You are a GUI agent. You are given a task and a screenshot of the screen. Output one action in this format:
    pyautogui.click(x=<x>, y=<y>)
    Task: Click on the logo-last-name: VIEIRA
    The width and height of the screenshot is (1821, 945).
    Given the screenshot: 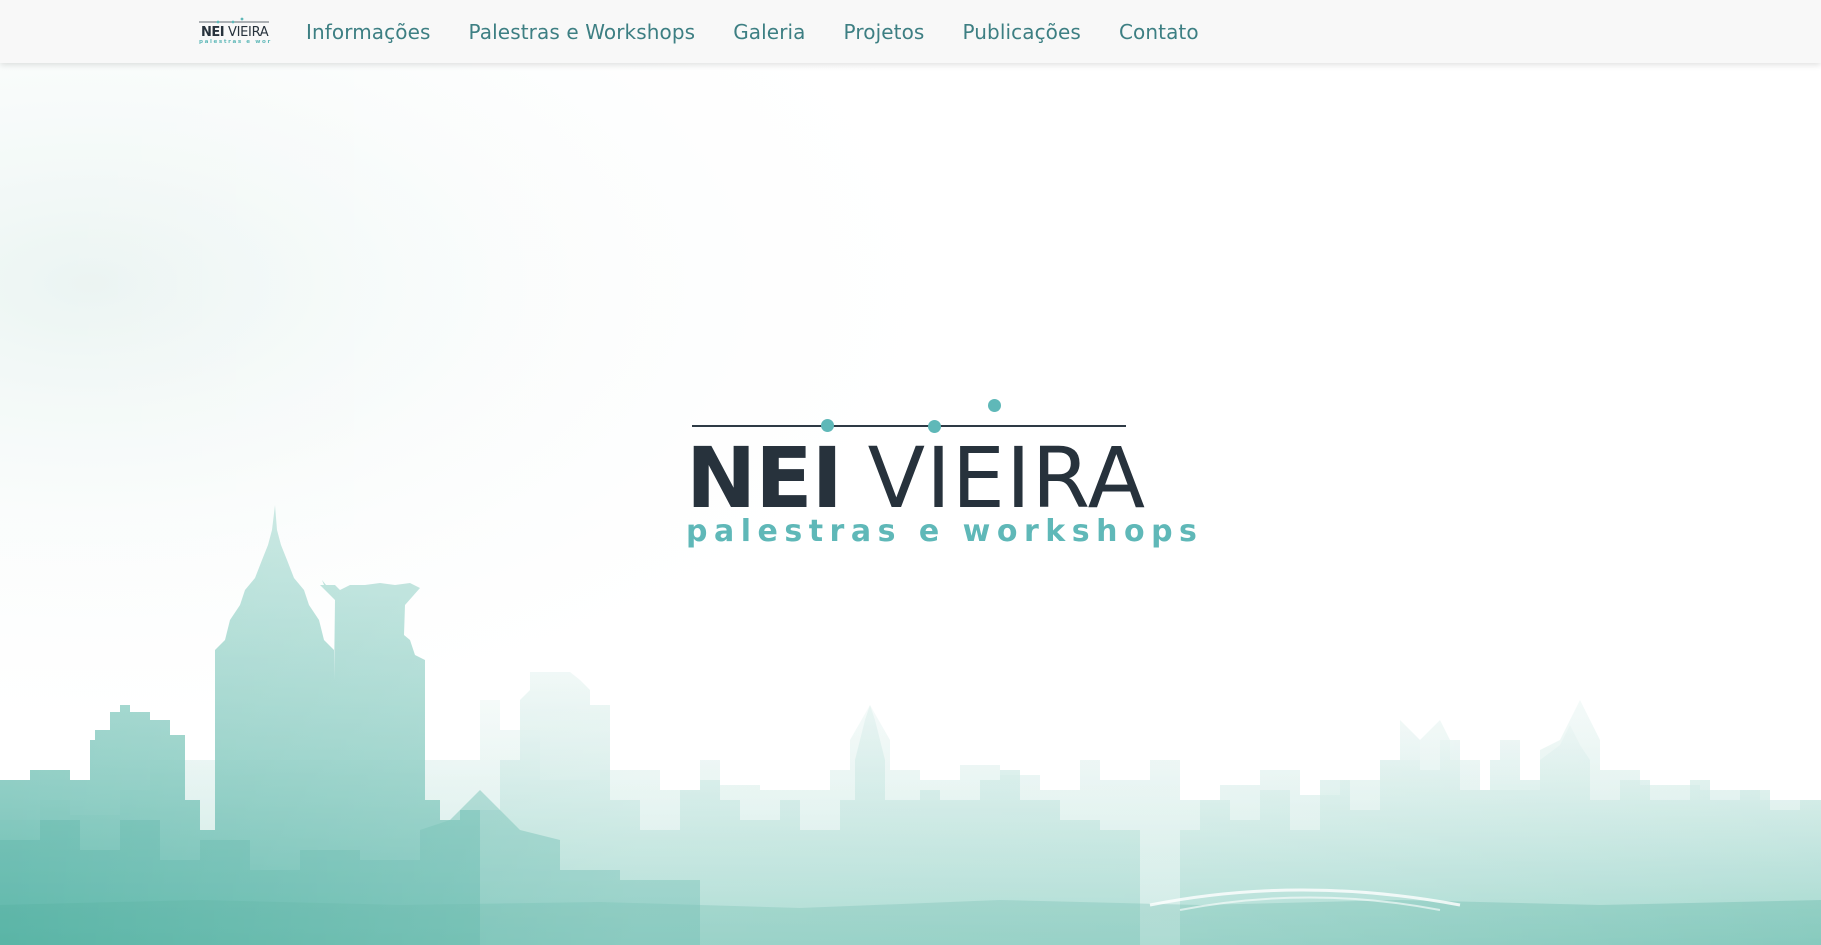 What is the action you would take?
    pyautogui.click(x=1007, y=478)
    